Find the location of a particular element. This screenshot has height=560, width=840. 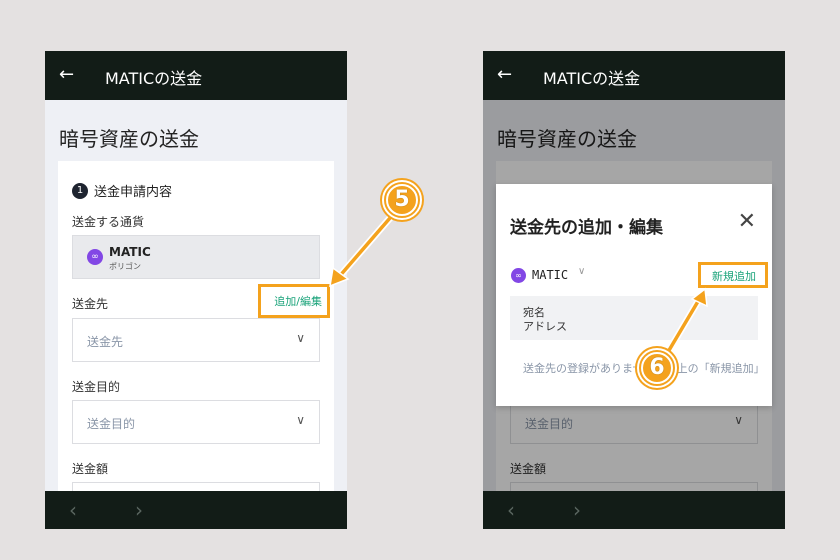

step-number: 1 is located at coordinates (80, 190).